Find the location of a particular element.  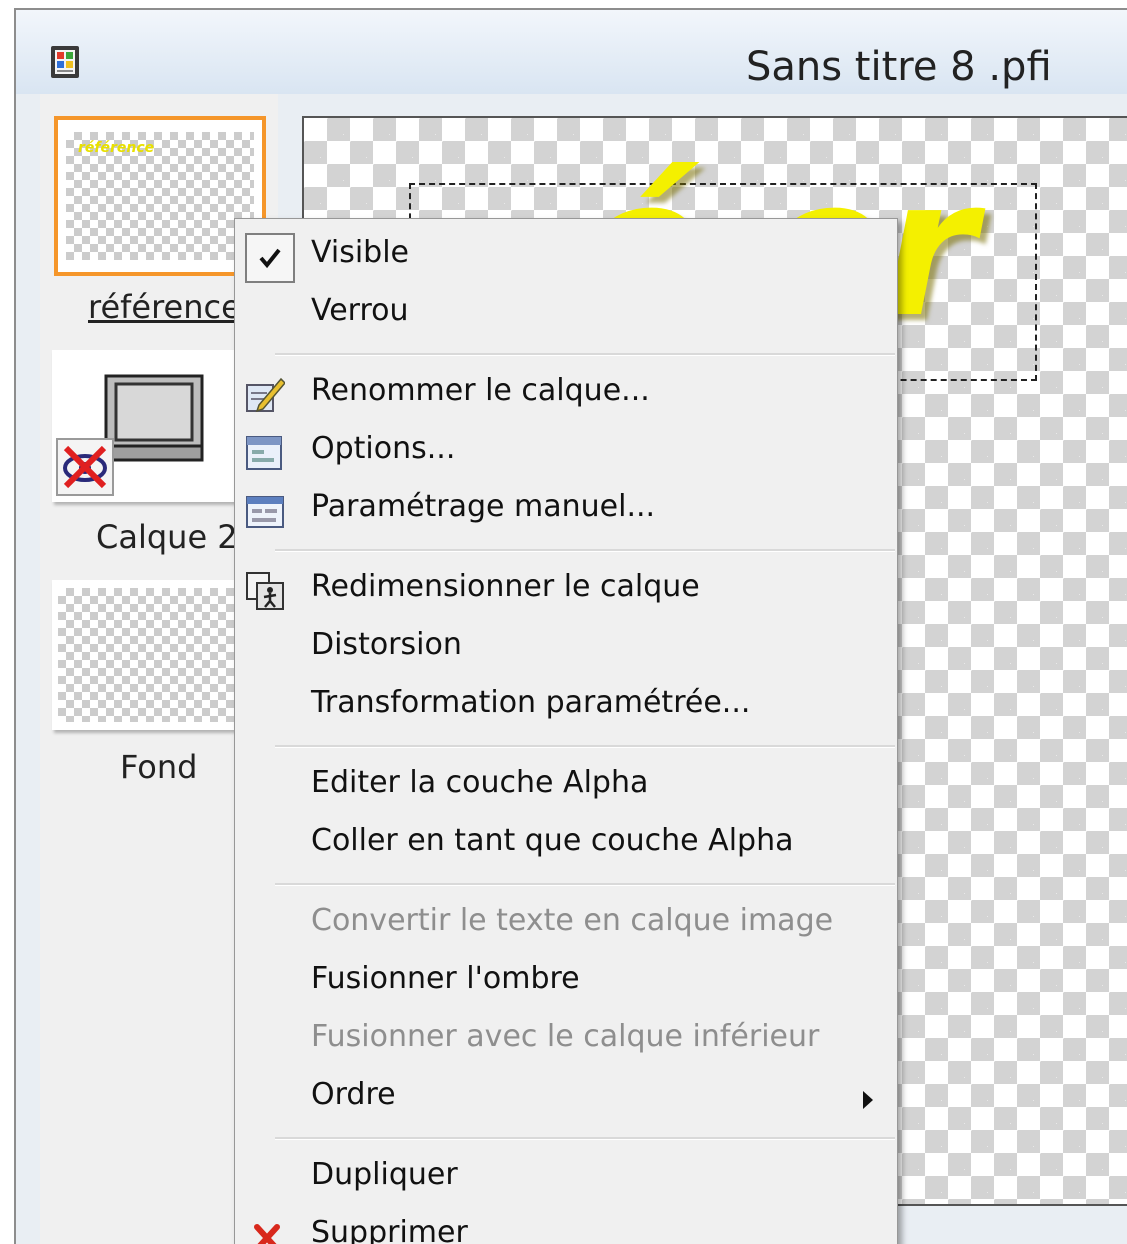

menu-item-distorsion: Distorsion is located at coordinates (566, 646).